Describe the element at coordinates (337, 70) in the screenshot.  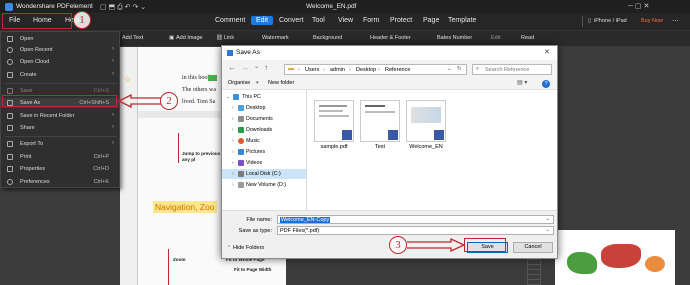
I see `breadcrumb-admin: admin` at that location.